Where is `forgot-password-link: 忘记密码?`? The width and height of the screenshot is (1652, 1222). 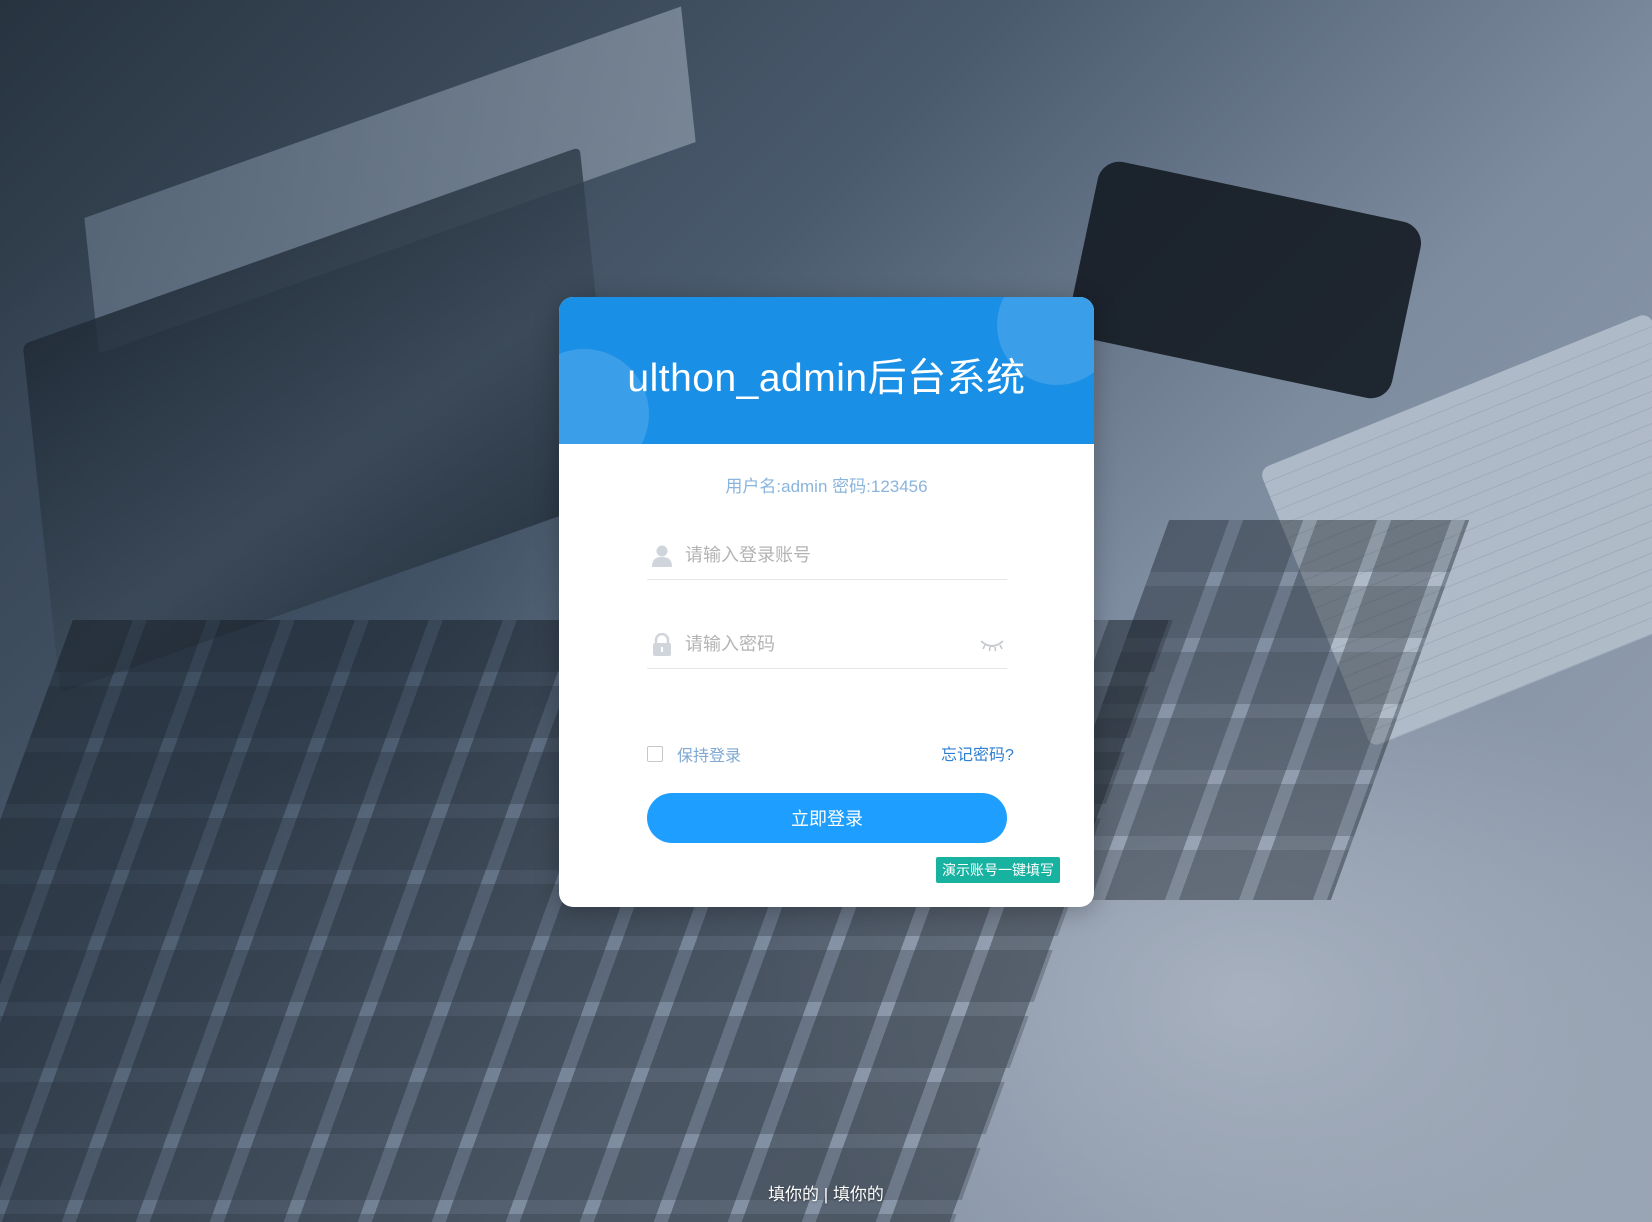
forgot-password-link: 忘记密码? is located at coordinates (977, 753).